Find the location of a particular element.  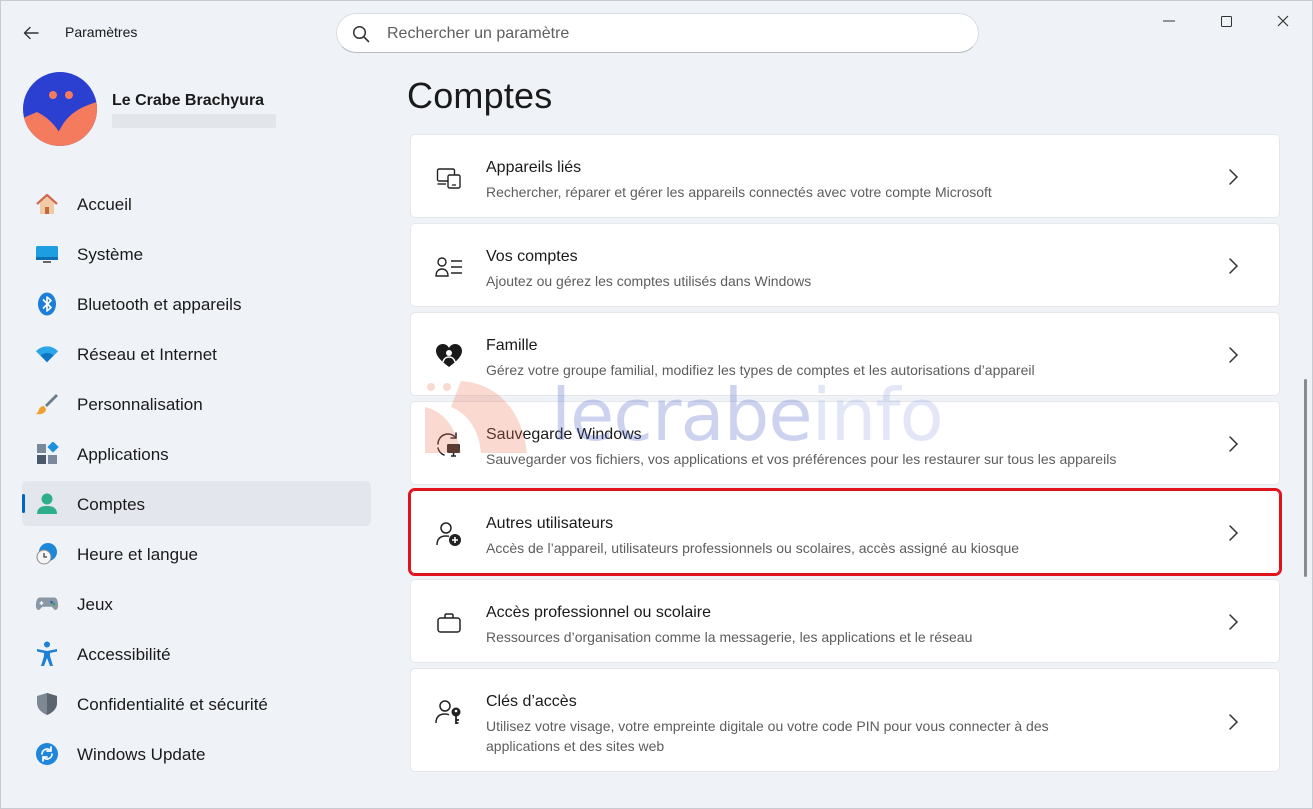

sidebar-item-label: Bluetooth et appareils is located at coordinates (159, 304).